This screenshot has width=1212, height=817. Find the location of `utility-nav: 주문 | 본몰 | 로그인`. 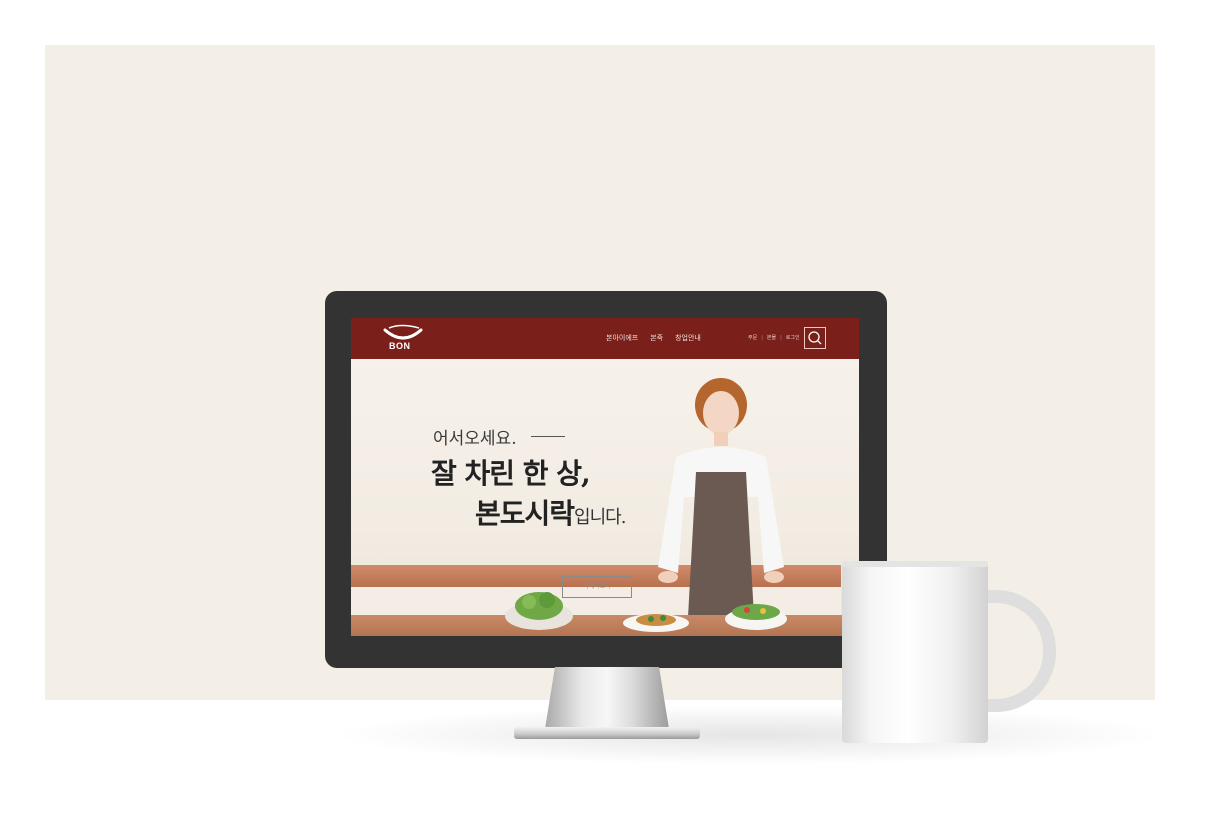

utility-nav: 주문 | 본몰 | 로그인 is located at coordinates (774, 338).